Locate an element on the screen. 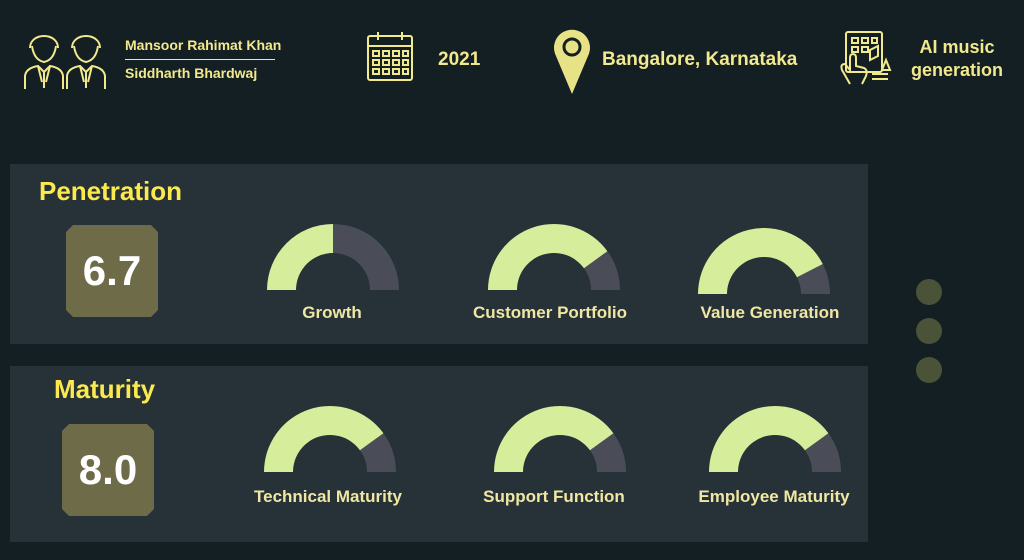  location-pin-icon is located at coordinates (572, 61).